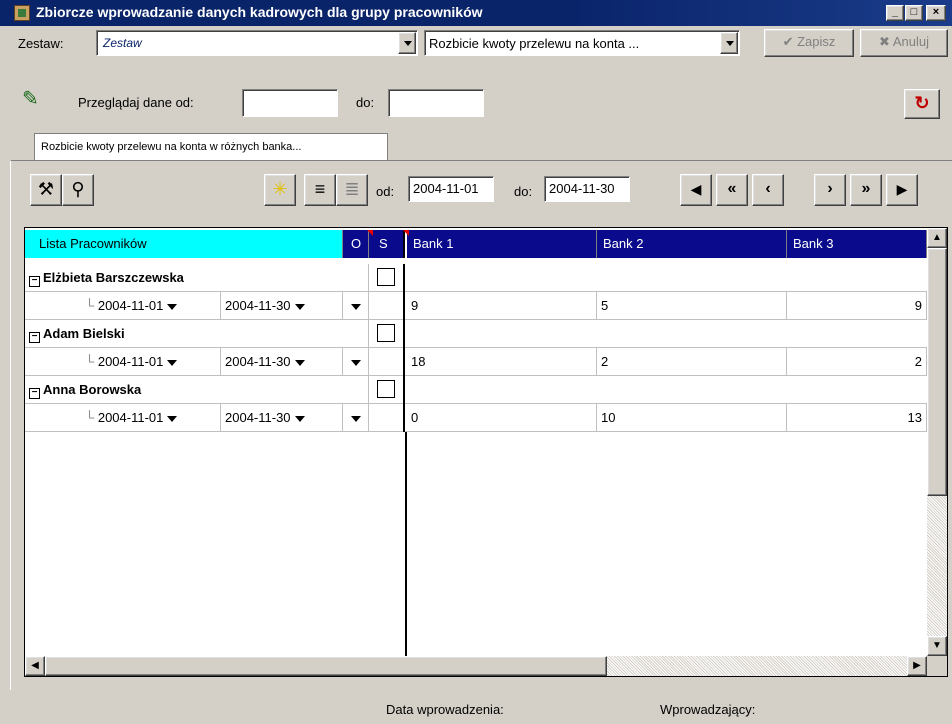 The width and height of the screenshot is (952, 724). I want to click on scroll-left-icon: ◀, so click(35, 666).